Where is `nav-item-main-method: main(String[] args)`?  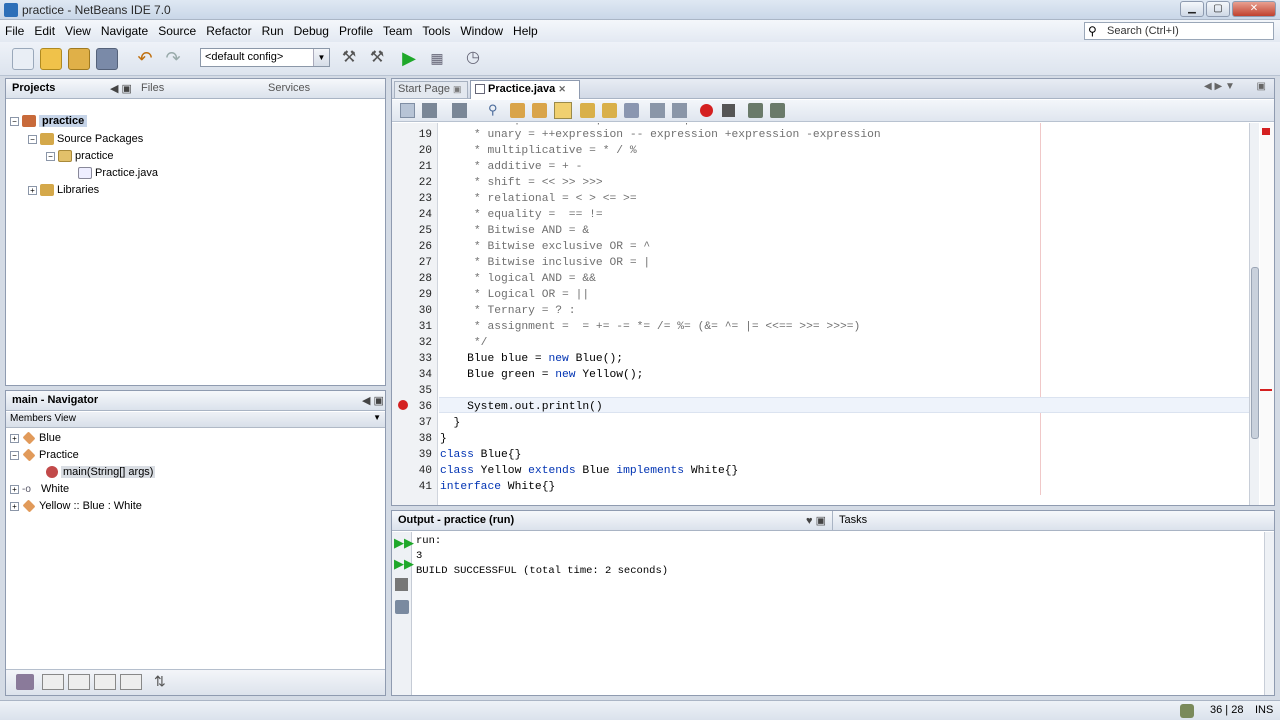
nav-item-main-method: main(String[] args) is located at coordinates (101, 472).